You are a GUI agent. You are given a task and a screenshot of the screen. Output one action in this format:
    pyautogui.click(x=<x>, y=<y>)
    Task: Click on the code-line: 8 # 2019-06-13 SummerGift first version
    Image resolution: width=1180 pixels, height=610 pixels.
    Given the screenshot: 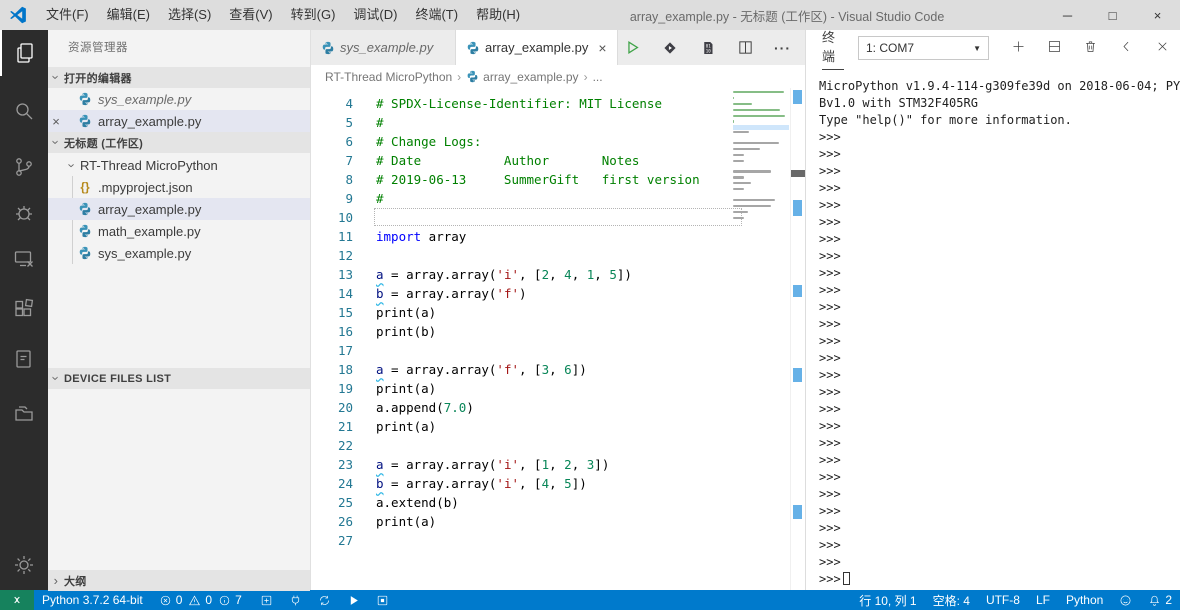 What is the action you would take?
    pyautogui.click(x=558, y=179)
    